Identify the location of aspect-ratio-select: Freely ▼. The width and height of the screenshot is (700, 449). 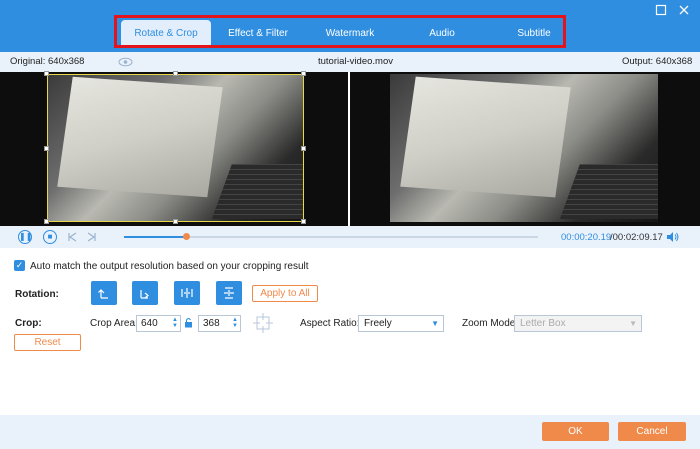
(401, 323).